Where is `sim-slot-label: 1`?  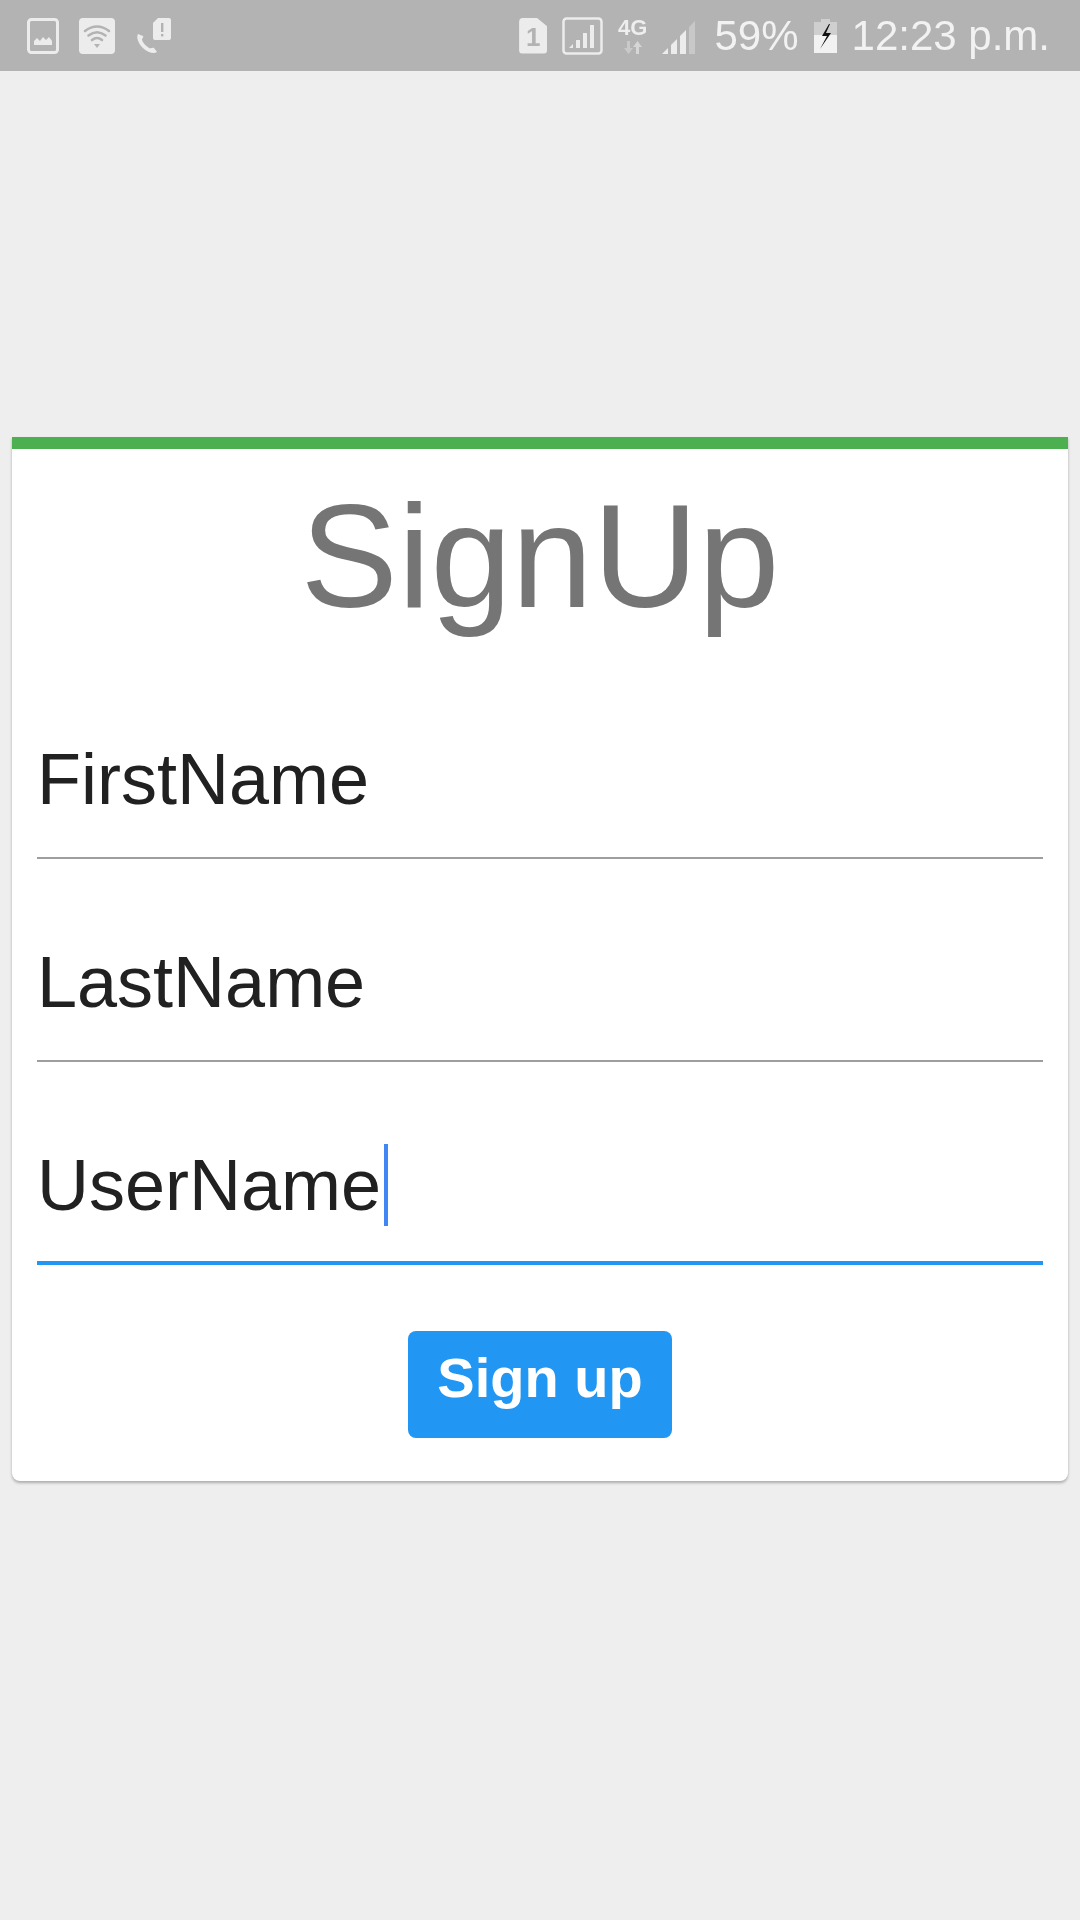
sim-slot-label: 1 is located at coordinates (533, 35).